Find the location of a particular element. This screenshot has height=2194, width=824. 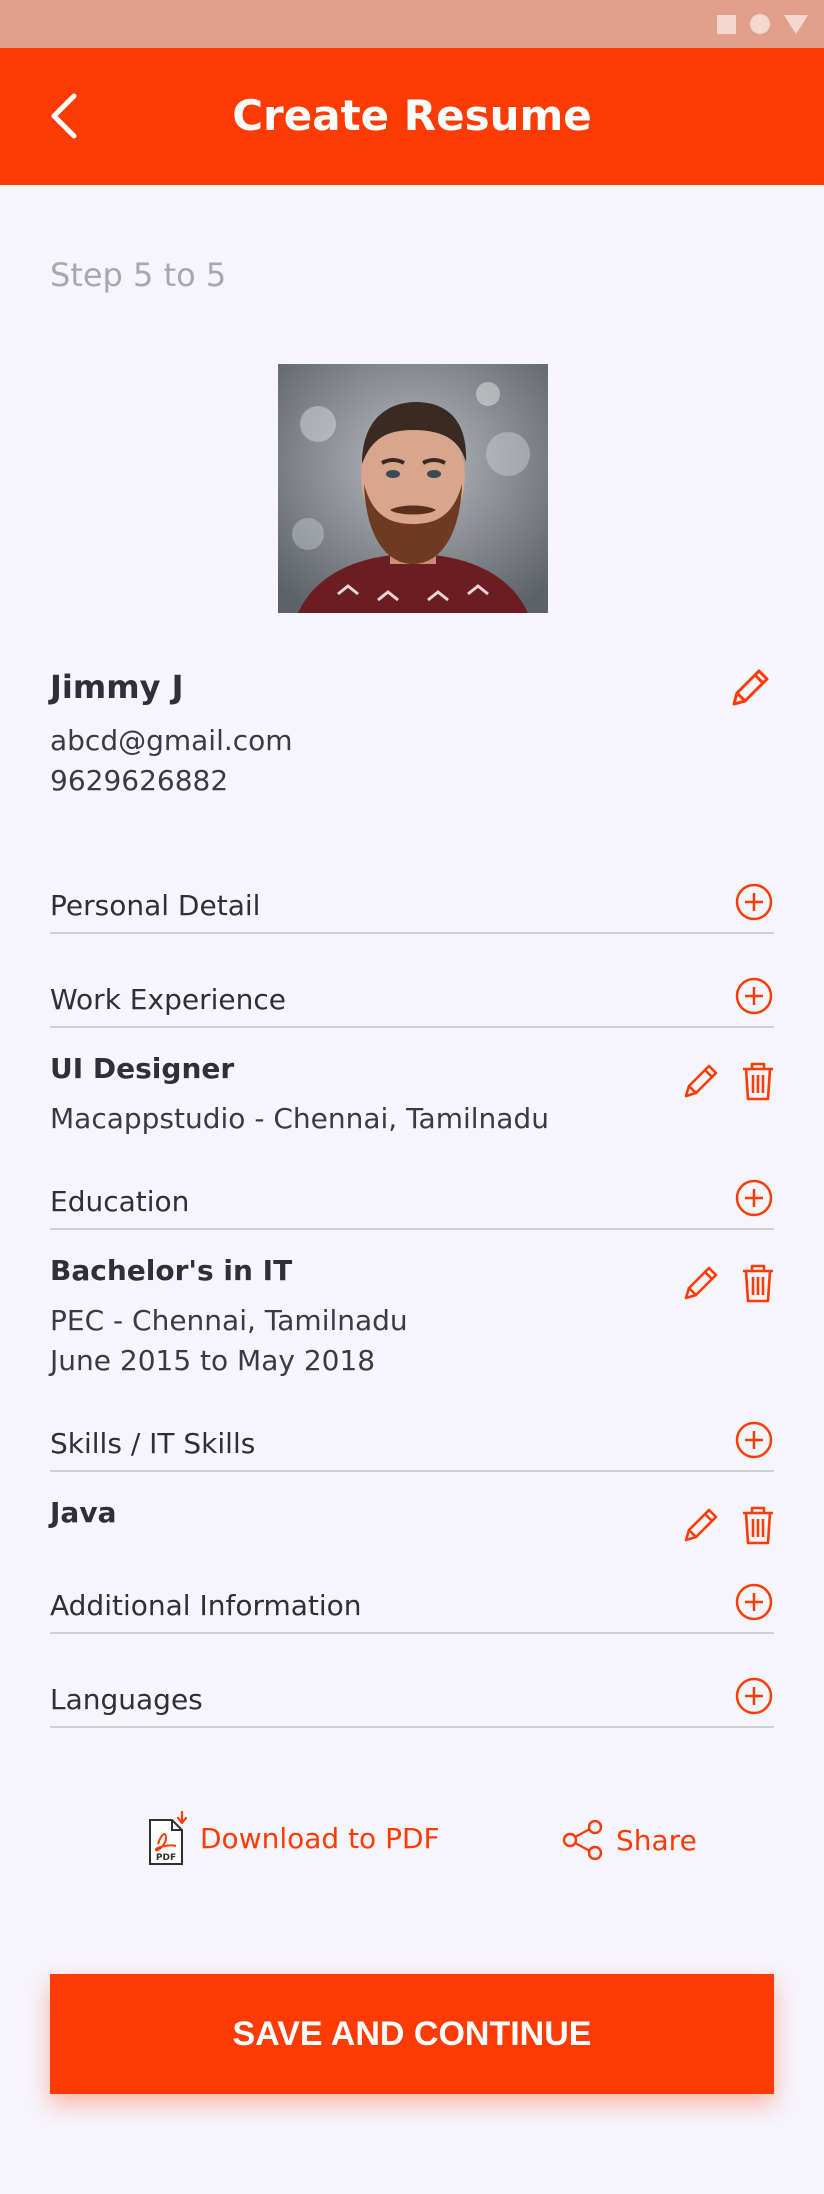

app-bar: Create Resume is located at coordinates (412, 116).